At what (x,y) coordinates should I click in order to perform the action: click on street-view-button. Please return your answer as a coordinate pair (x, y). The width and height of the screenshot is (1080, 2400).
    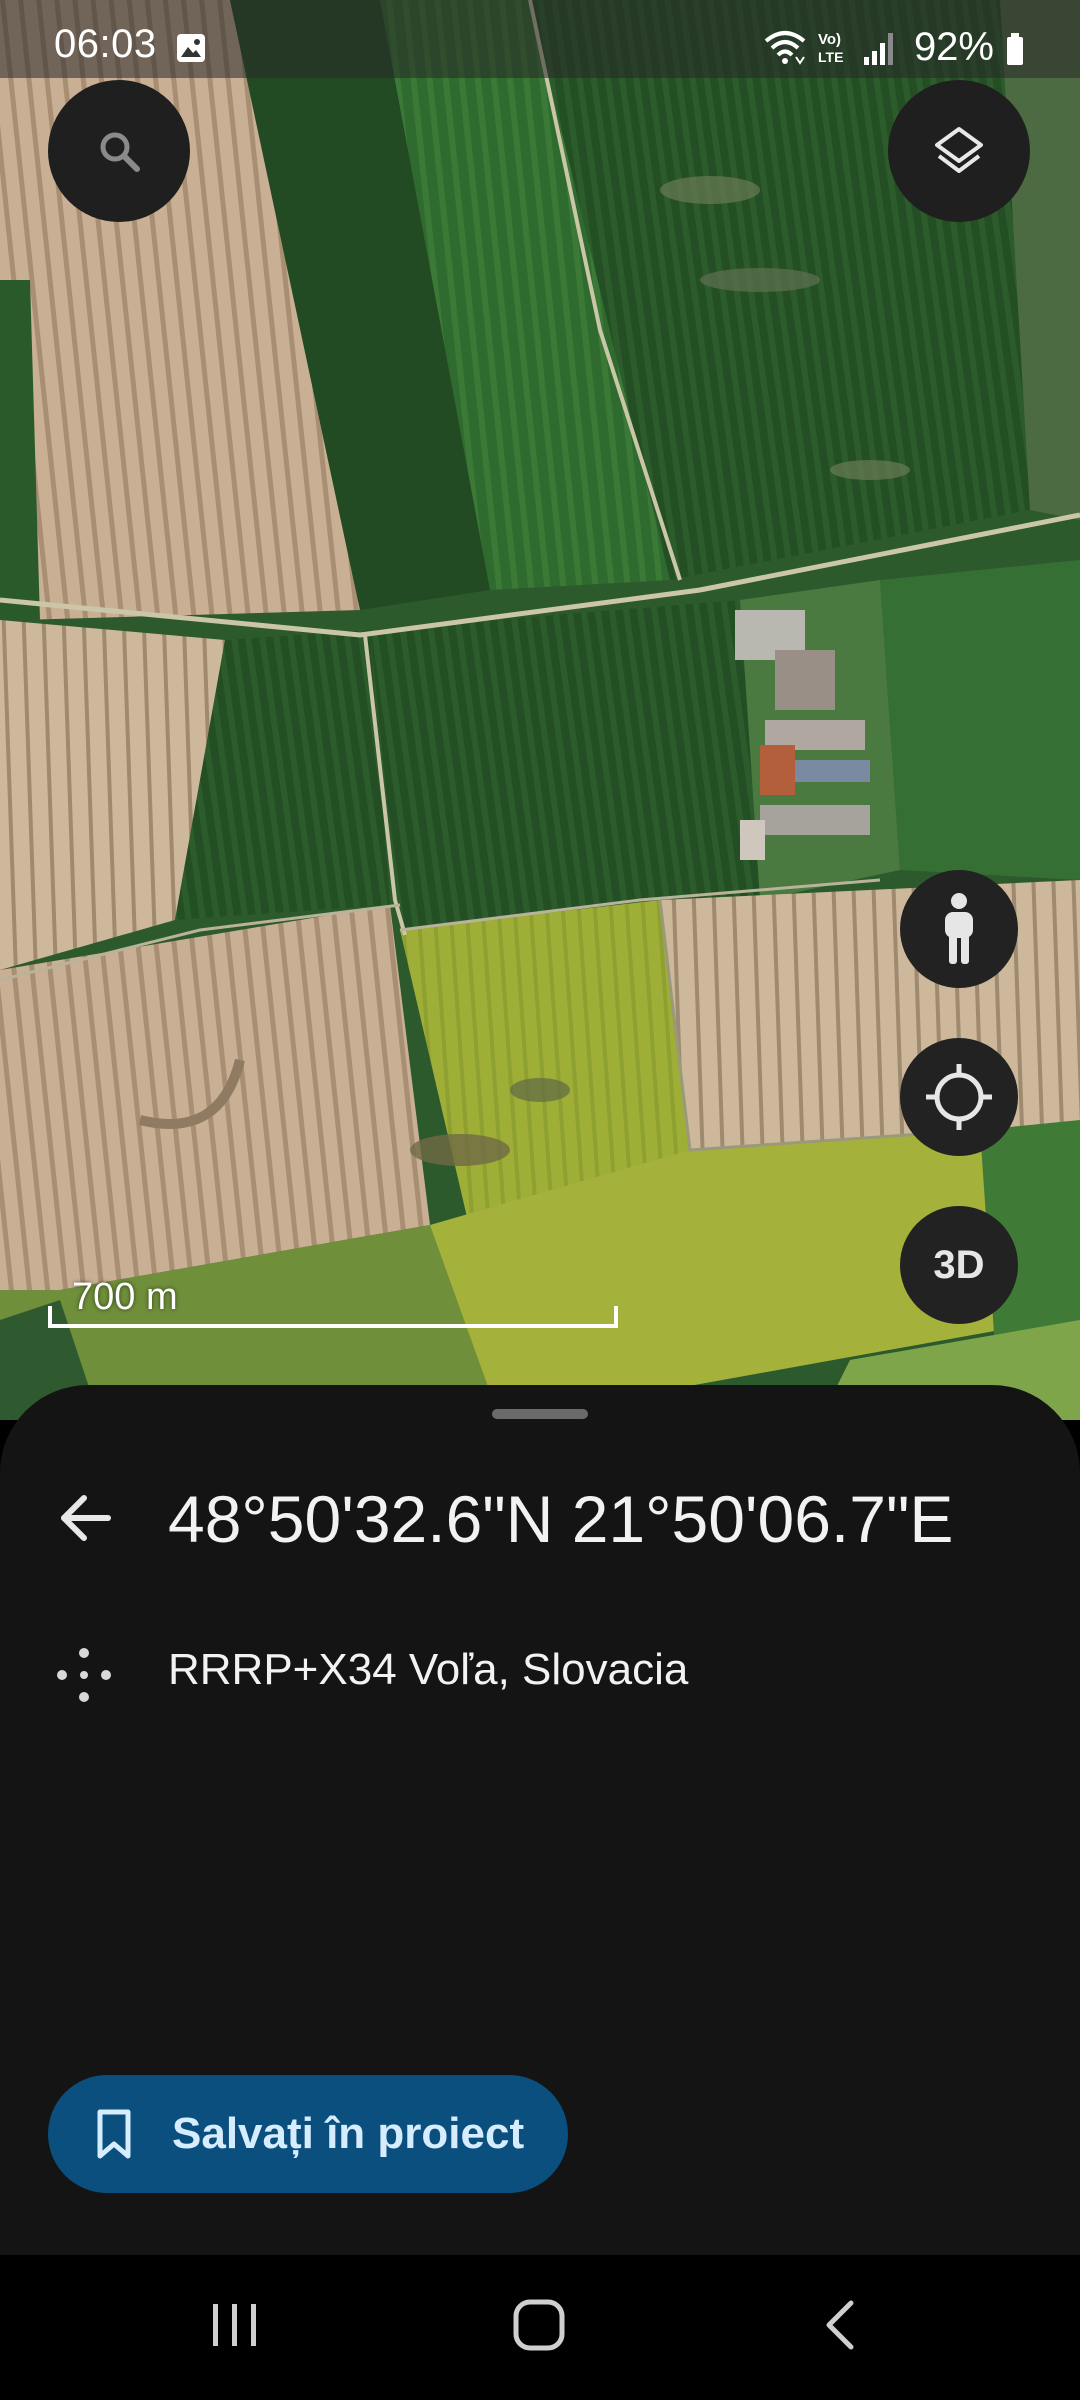
    Looking at the image, I should click on (959, 929).